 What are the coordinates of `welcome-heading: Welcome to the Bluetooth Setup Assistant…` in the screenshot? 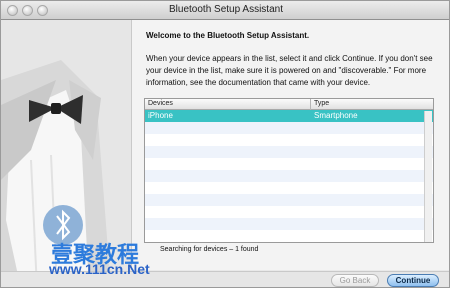 It's located at (228, 35).